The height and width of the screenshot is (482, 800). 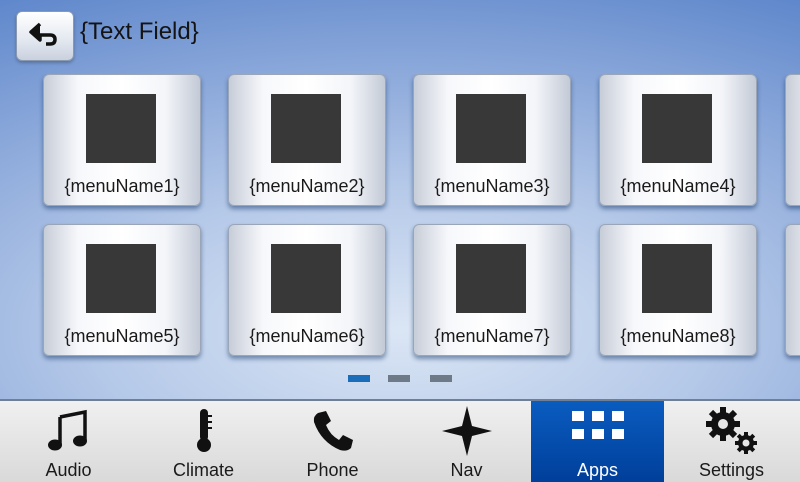 I want to click on menu-tile-label: {menuName1}, so click(x=122, y=186).